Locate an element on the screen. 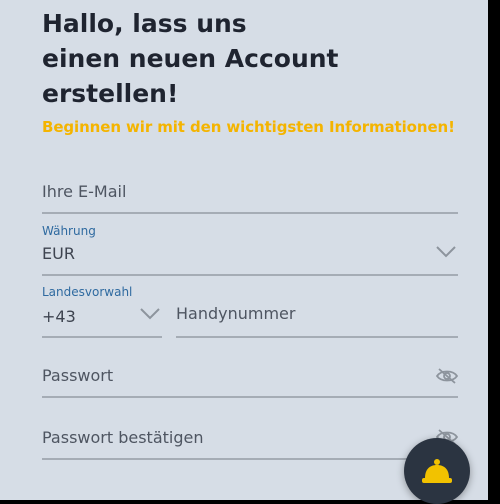 This screenshot has height=504, width=500. page-title-line-3: erstellen! is located at coordinates (110, 93).